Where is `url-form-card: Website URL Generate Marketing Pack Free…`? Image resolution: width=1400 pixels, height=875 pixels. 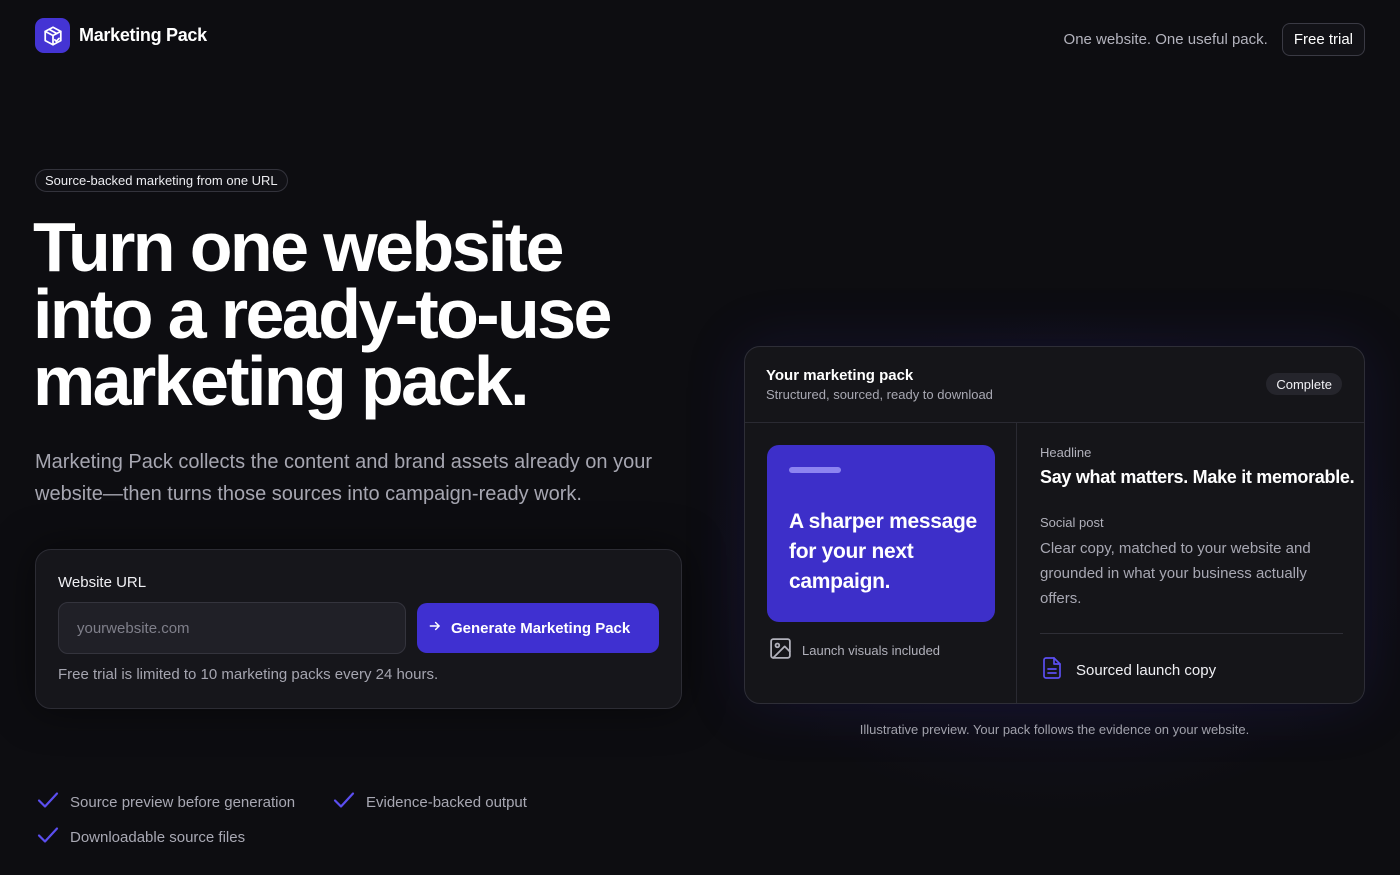
url-form-card: Website URL Generate Marketing Pack Free… is located at coordinates (358, 629).